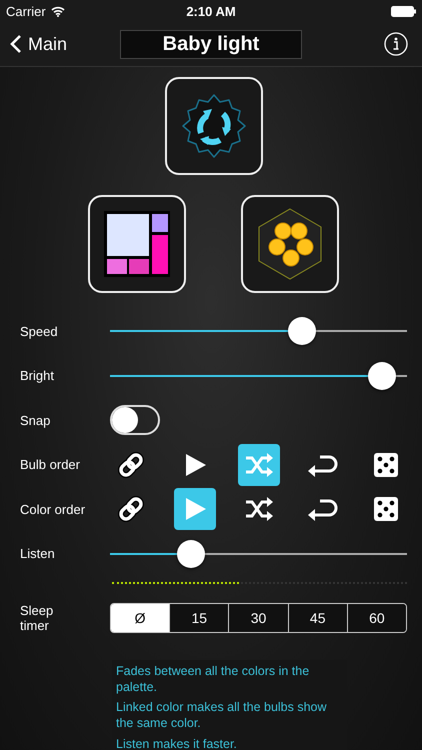  I want to click on status-time: 2:10 AM, so click(211, 11).